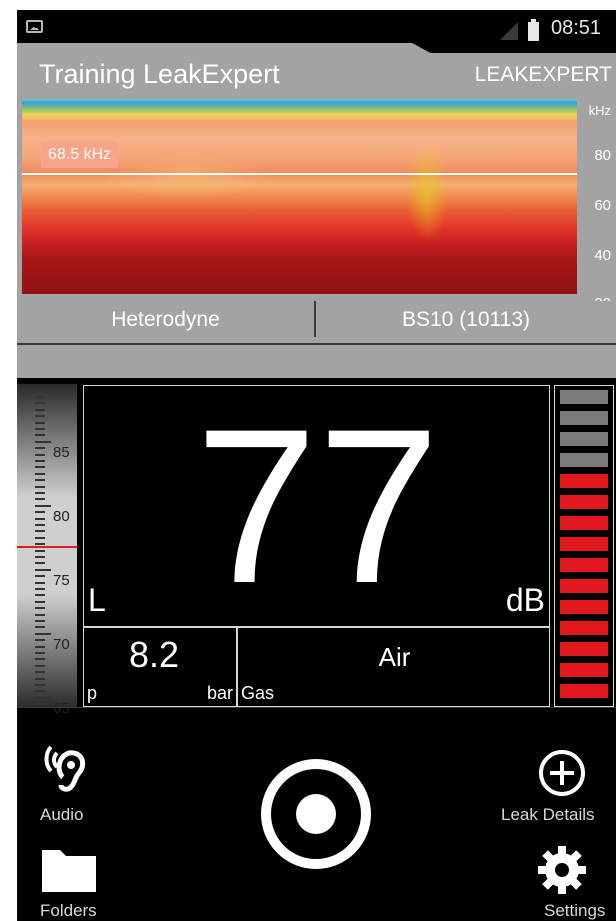 Image resolution: width=616 pixels, height=921 pixels. What do you see at coordinates (68, 911) in the screenshot?
I see `folders-label: Folders` at bounding box center [68, 911].